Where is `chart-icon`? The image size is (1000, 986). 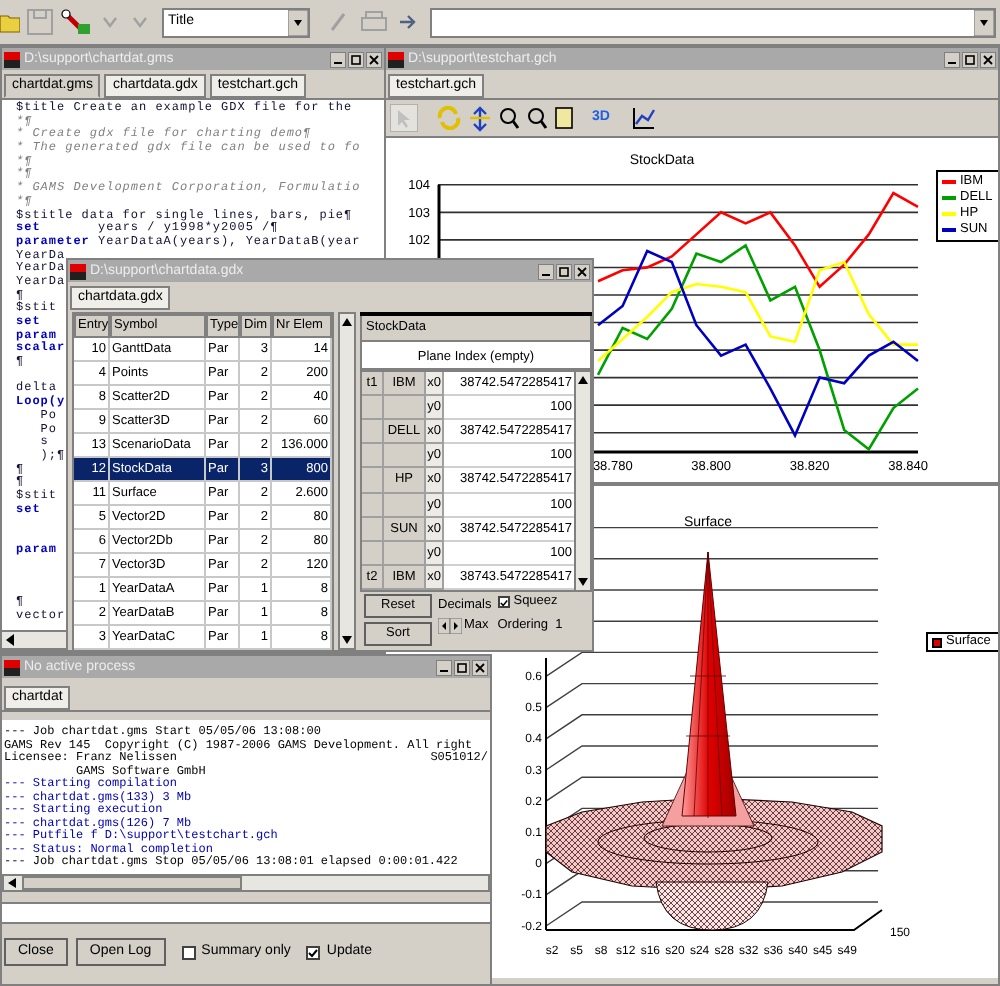
chart-icon is located at coordinates (643, 118).